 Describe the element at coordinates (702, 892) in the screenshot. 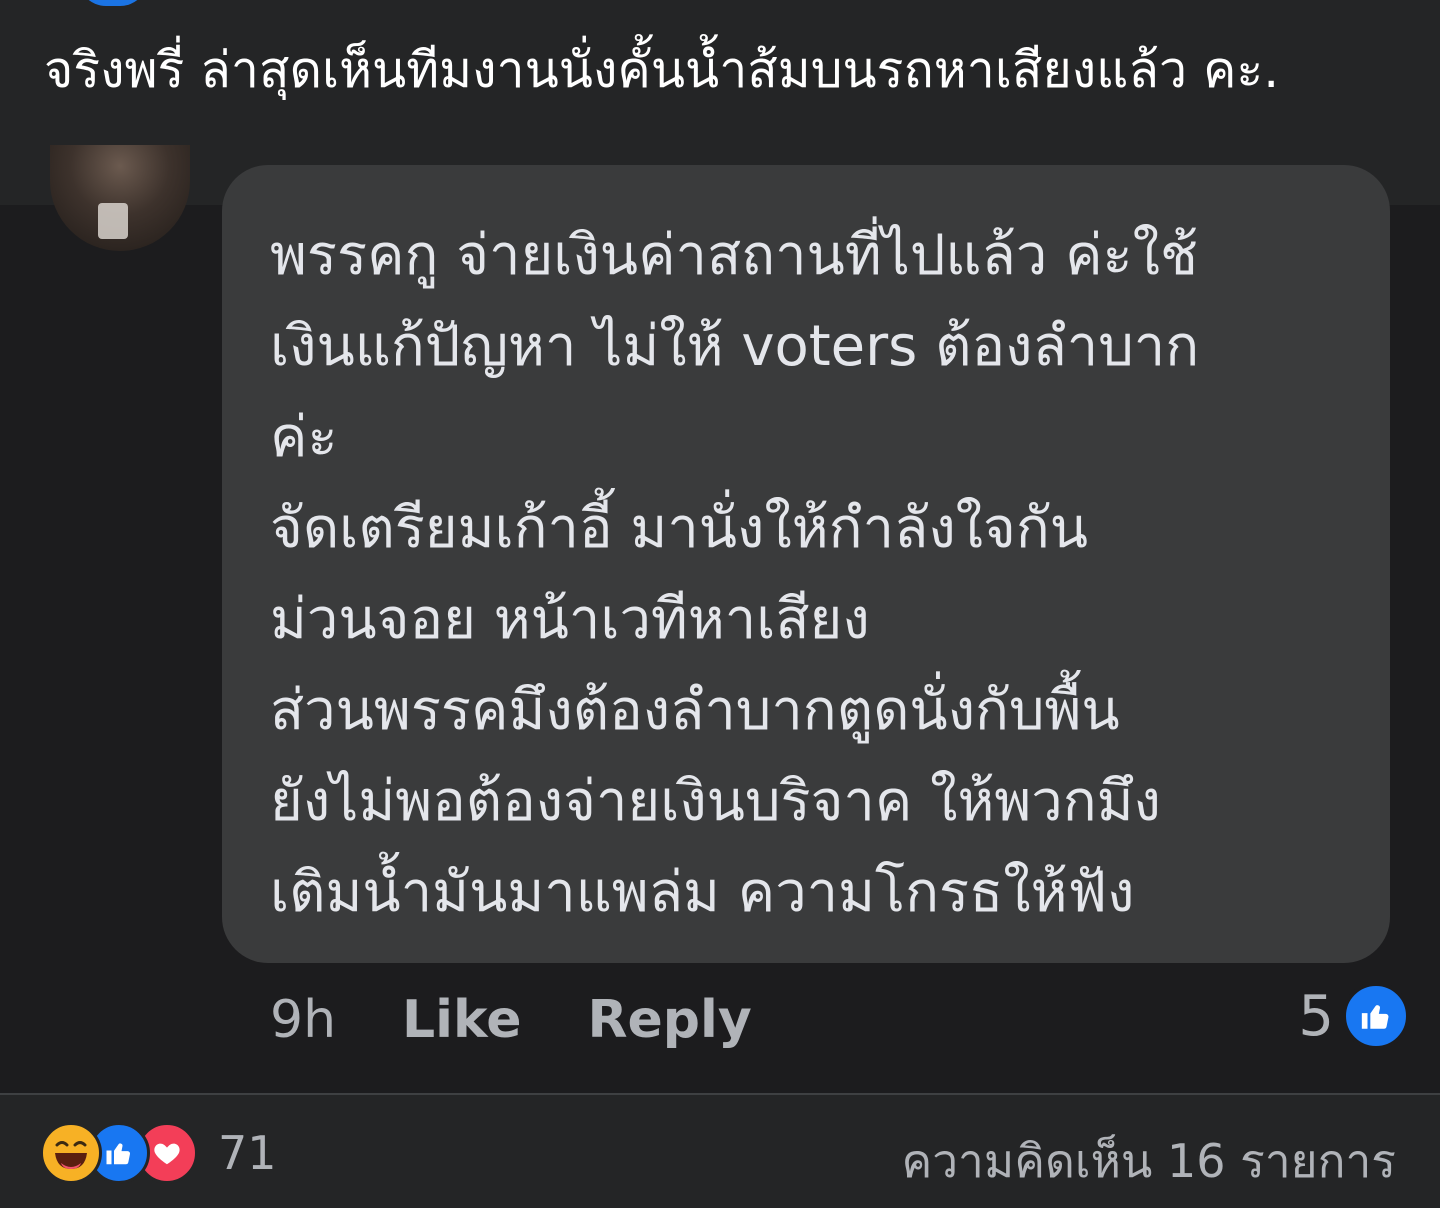

I see `comment-line: เติมน้ำมันมาแพล่ม ความโกรธให้ฟัง` at that location.